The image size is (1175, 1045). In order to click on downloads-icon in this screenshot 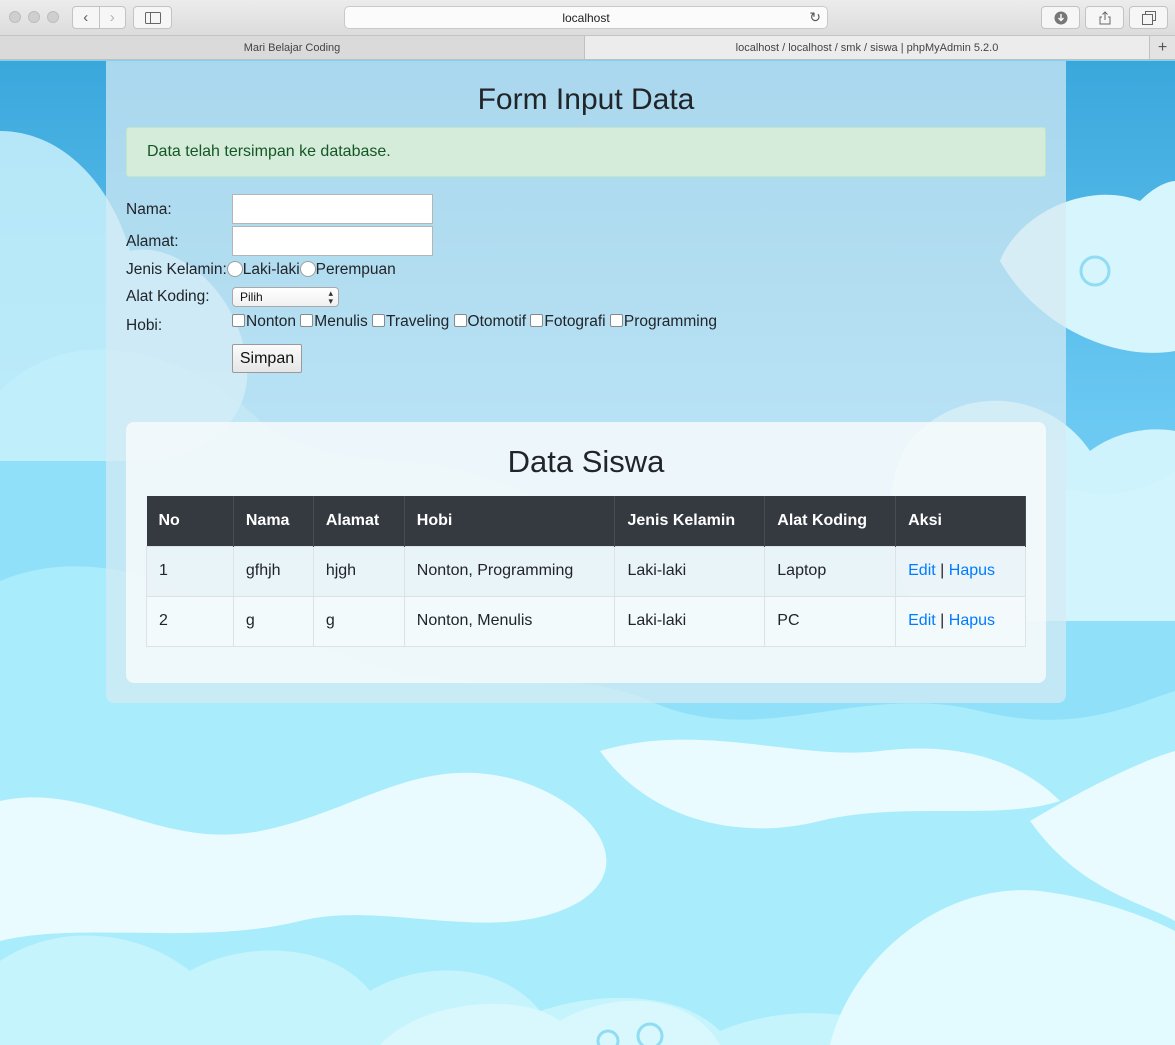, I will do `click(1060, 17)`.